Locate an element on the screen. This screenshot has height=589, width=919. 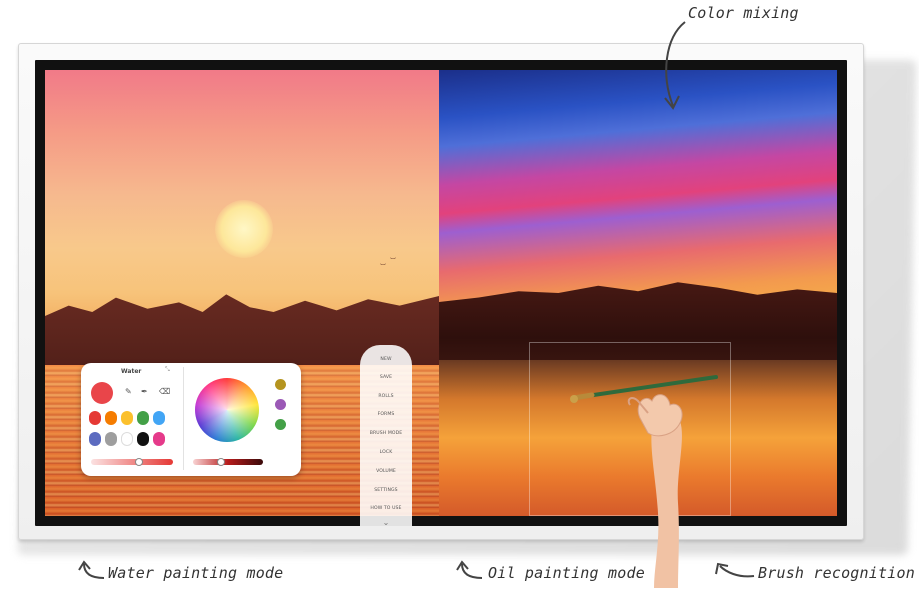
menu-item-new: NEW is located at coordinates (386, 359).